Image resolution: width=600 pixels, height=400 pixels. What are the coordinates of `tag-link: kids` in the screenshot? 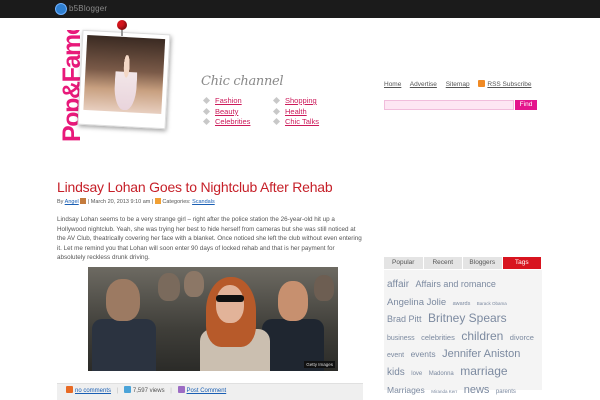 It's located at (396, 372).